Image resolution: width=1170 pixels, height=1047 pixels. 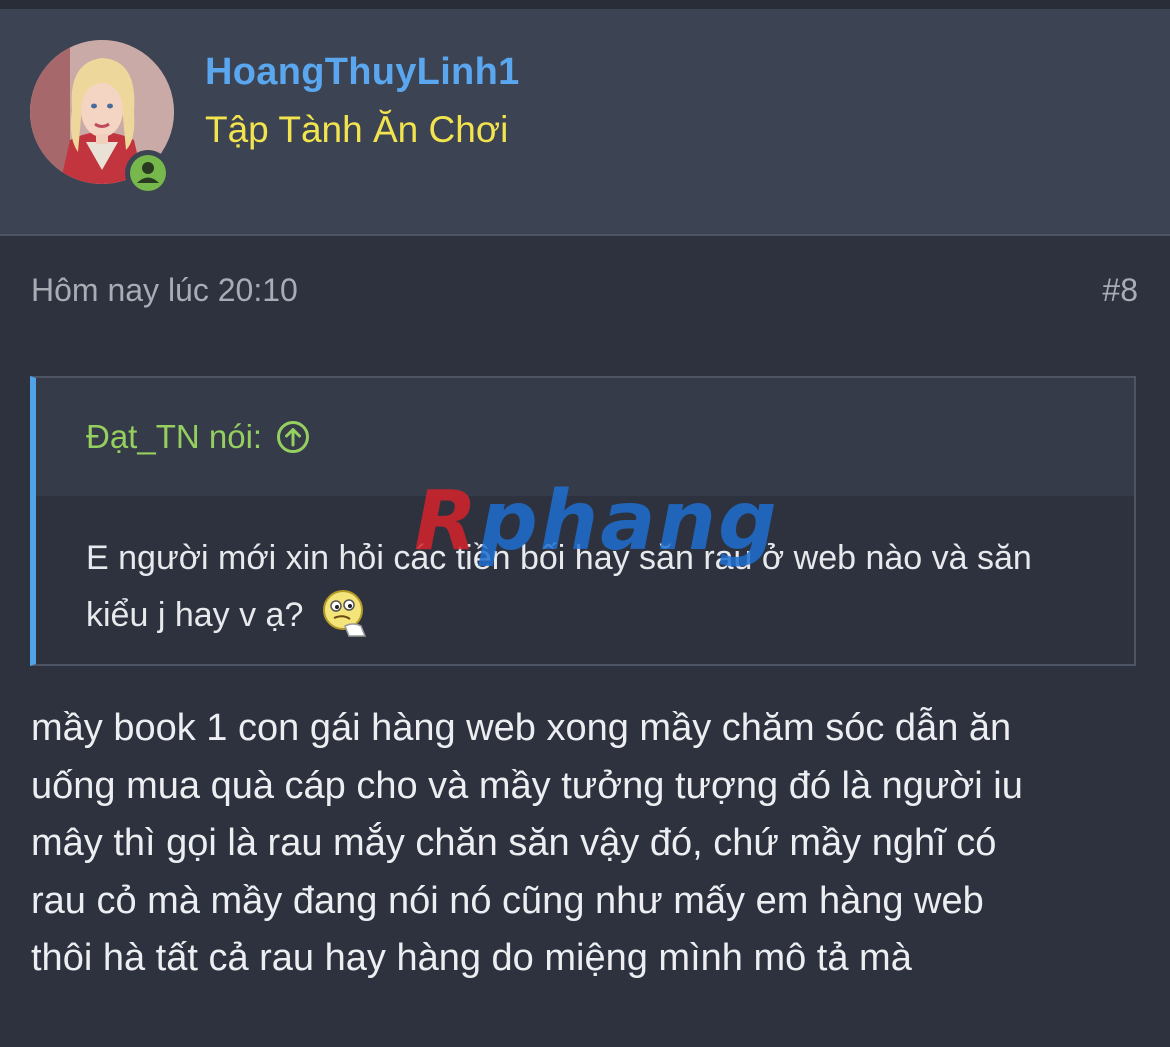 What do you see at coordinates (174, 436) in the screenshot?
I see `quote-author-label: Đạt_TN nói:` at bounding box center [174, 436].